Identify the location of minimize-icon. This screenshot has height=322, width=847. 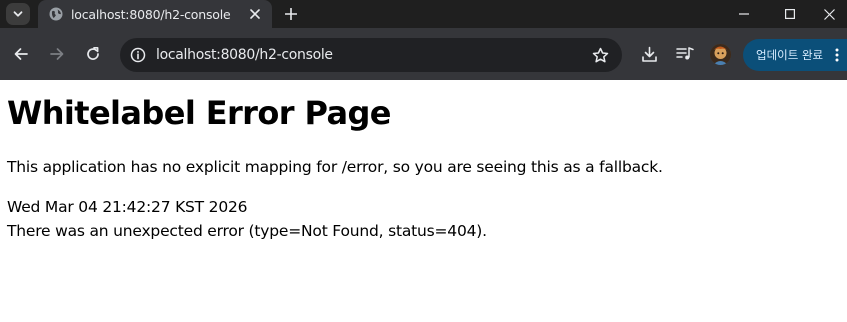
(744, 14).